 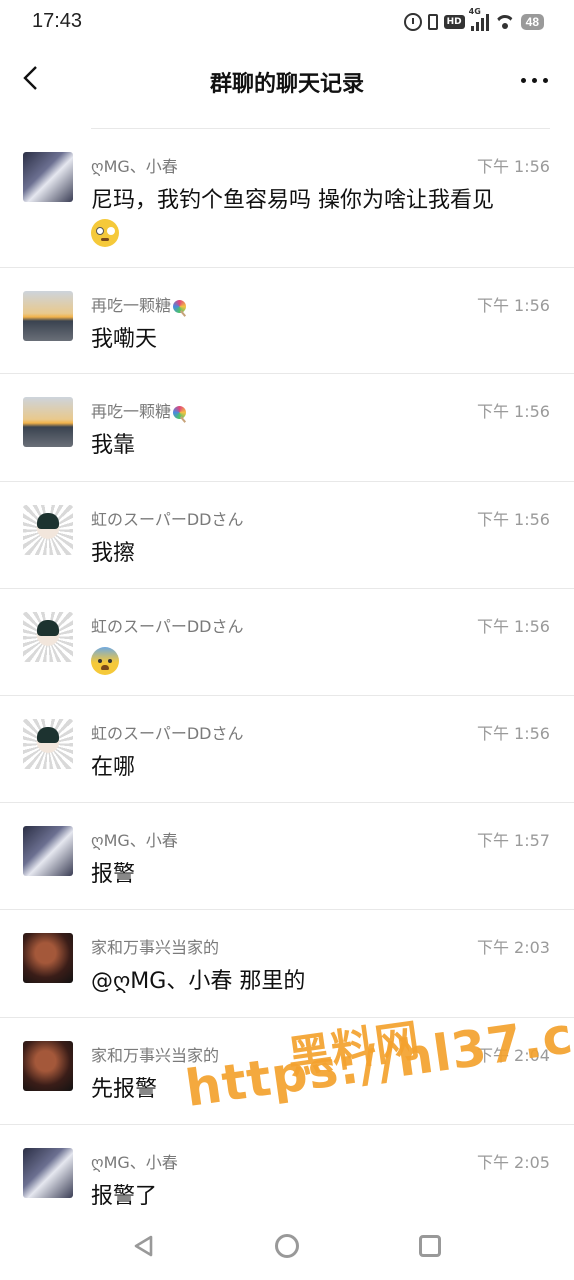 I want to click on message-text: 尼玛，我钓个鱼容易吗 操你为啥让我看见, so click(x=292, y=200).